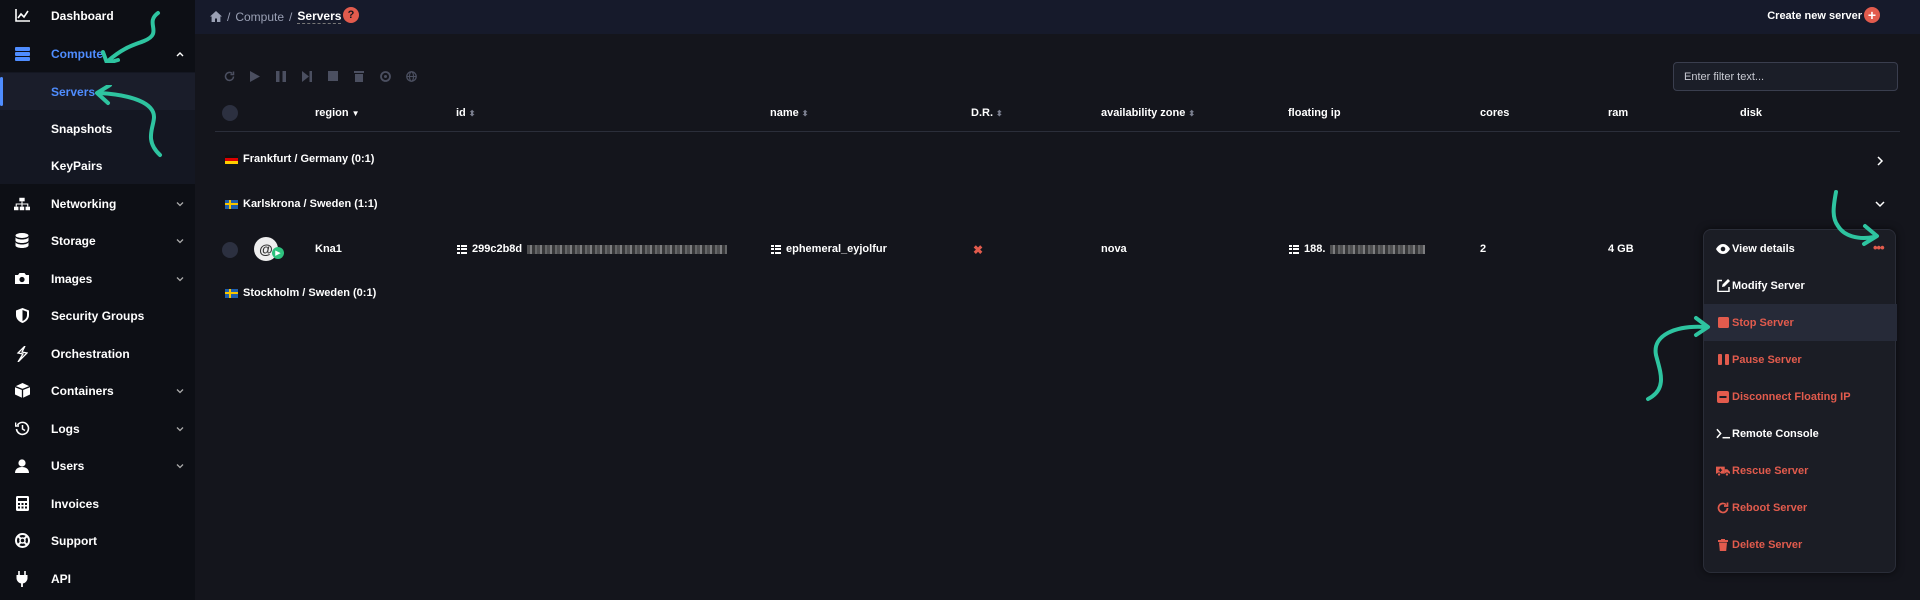 The image size is (1920, 600). I want to click on sidebar-item-compute: Compute, so click(97, 53).